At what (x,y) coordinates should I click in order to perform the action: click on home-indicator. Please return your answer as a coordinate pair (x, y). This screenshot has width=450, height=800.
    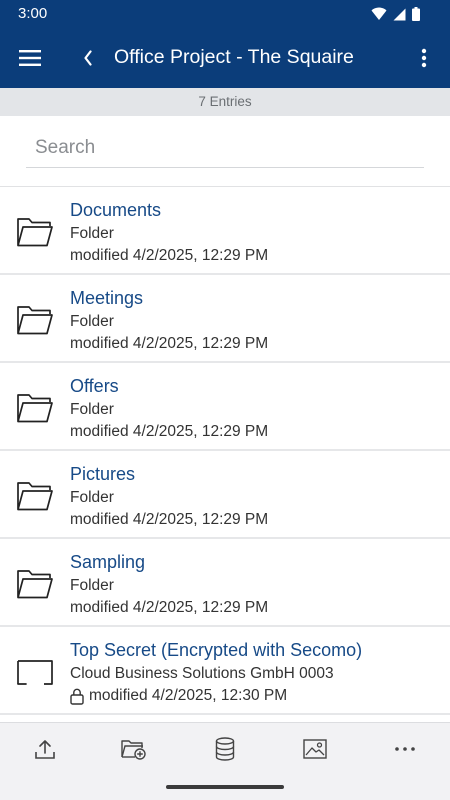
    Looking at the image, I should click on (225, 787).